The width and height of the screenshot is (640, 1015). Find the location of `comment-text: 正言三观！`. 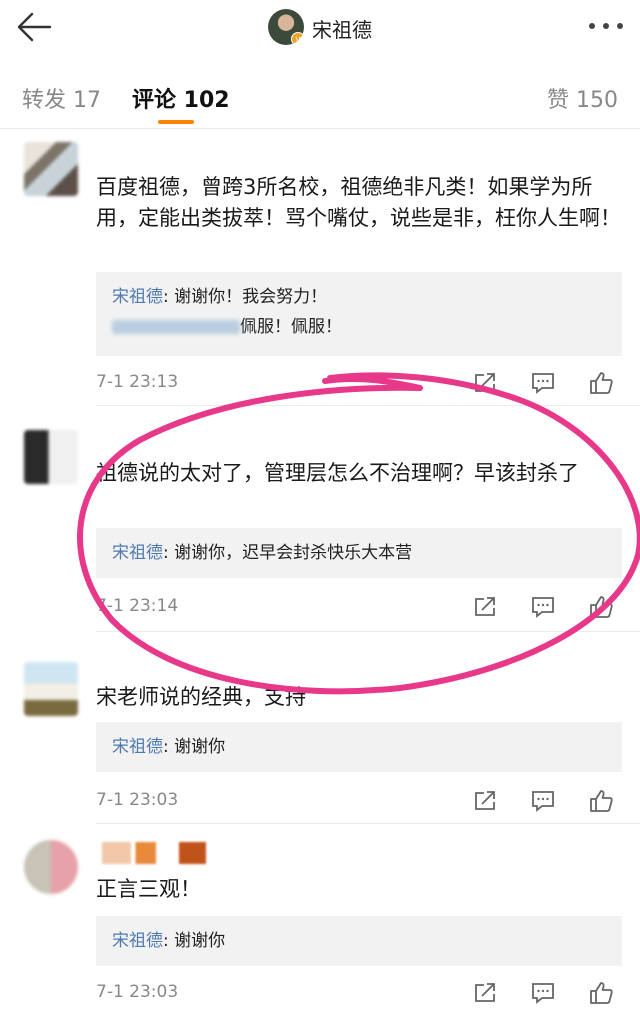

comment-text: 正言三观！ is located at coordinates (148, 889).